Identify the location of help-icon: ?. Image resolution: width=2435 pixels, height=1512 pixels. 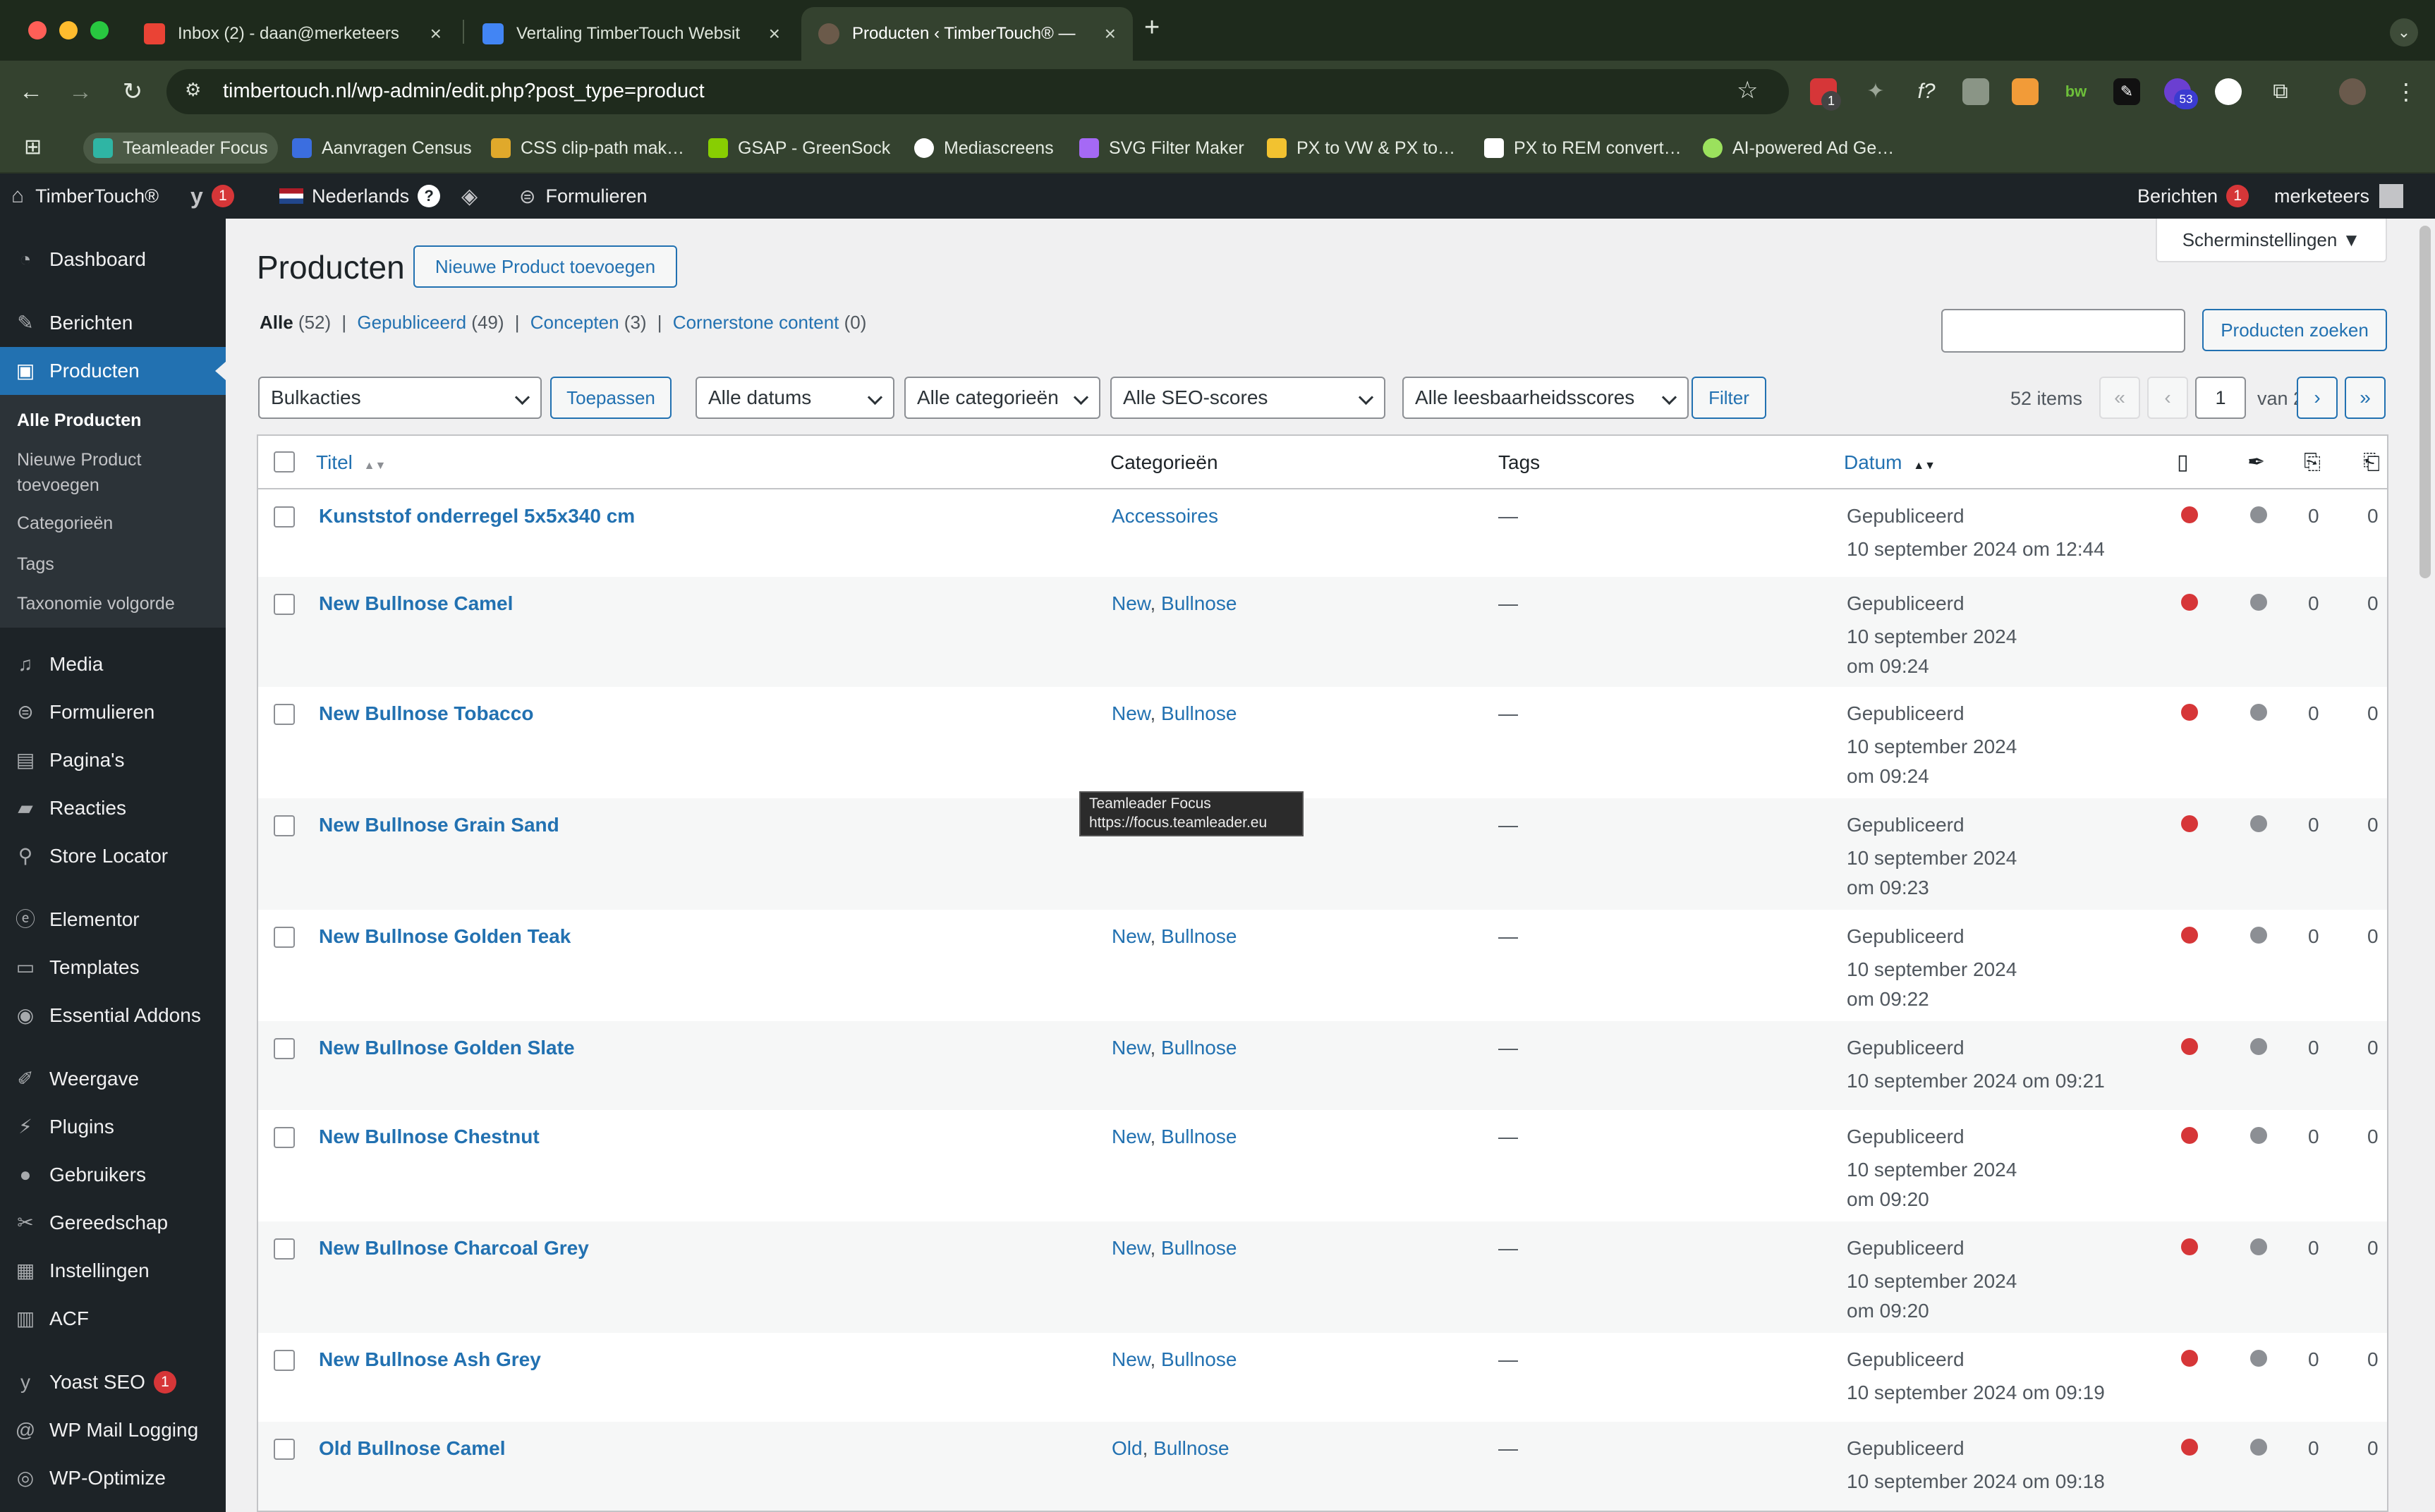
(430, 196).